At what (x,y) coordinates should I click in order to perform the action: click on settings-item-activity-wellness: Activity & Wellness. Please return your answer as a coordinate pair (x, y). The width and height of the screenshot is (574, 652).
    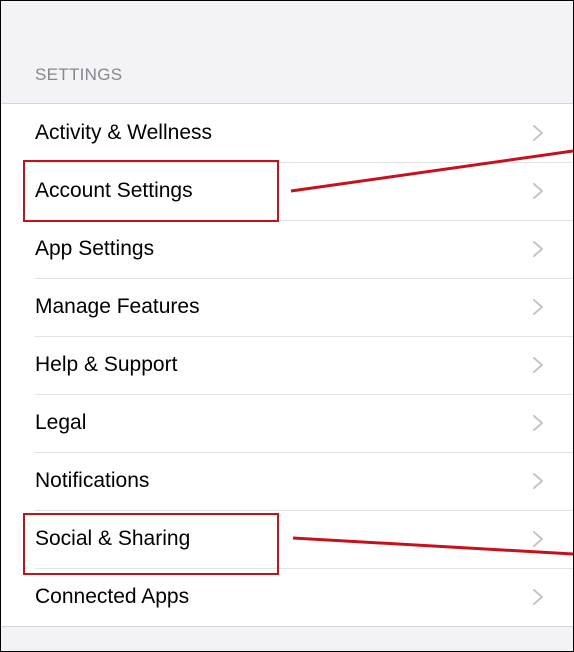
    Looking at the image, I should click on (287, 133).